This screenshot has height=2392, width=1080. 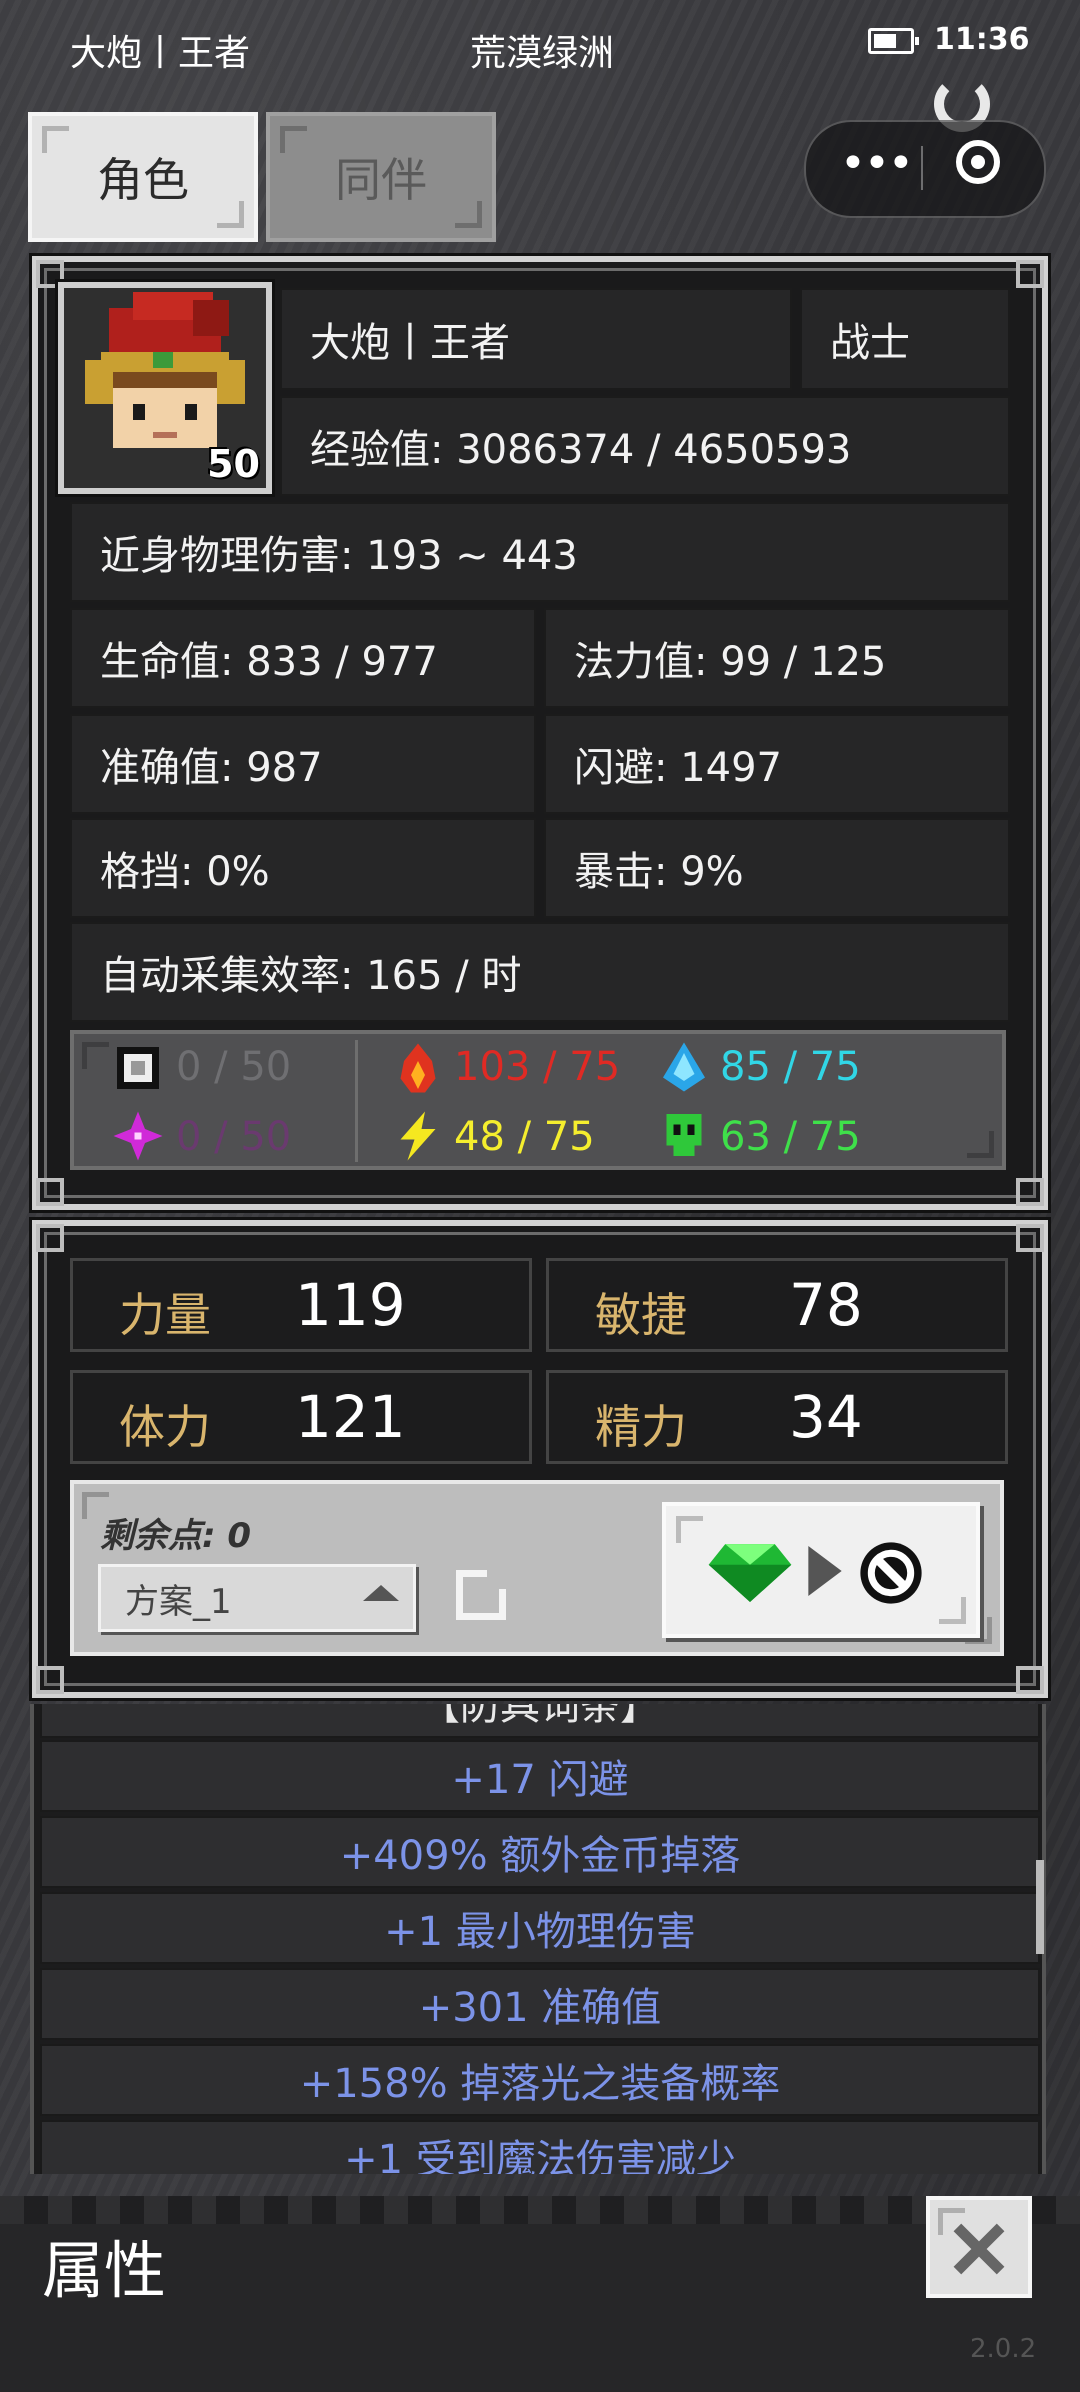 What do you see at coordinates (143, 180) in the screenshot?
I see `tab-character-label: 角色` at bounding box center [143, 180].